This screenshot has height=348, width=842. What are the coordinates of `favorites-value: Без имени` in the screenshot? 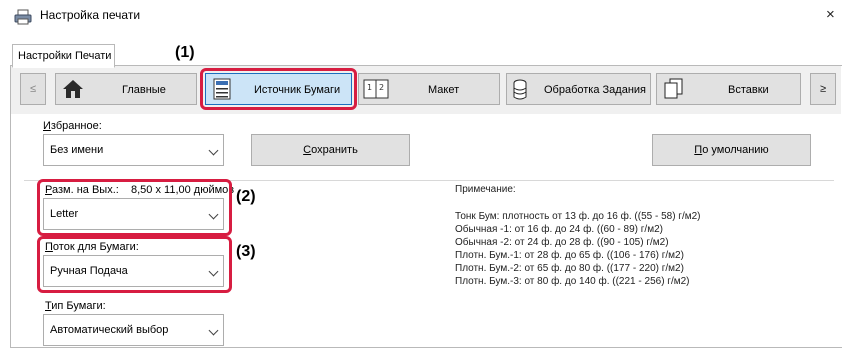 It's located at (77, 150).